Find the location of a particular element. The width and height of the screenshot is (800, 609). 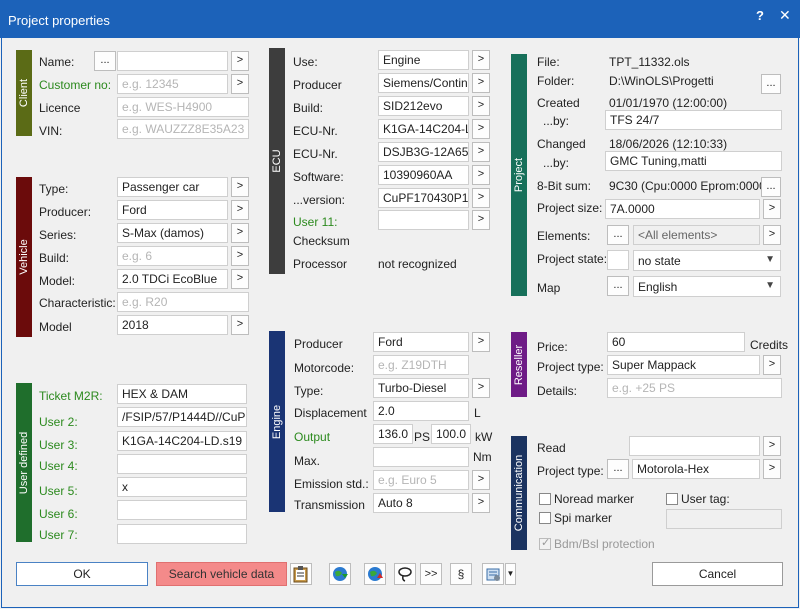

read-arrow-button: > is located at coordinates (772, 446).